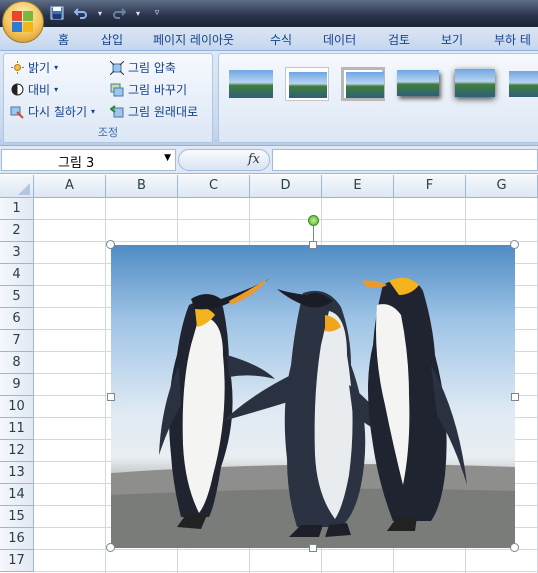  What do you see at coordinates (17, 407) in the screenshot?
I see `row-header-10: 10` at bounding box center [17, 407].